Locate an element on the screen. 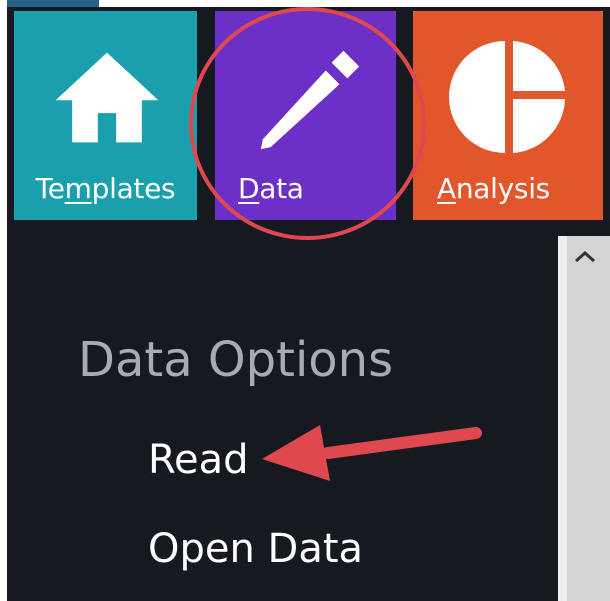 This screenshot has height=601, width=610. read-menu-item: Read is located at coordinates (198, 460).